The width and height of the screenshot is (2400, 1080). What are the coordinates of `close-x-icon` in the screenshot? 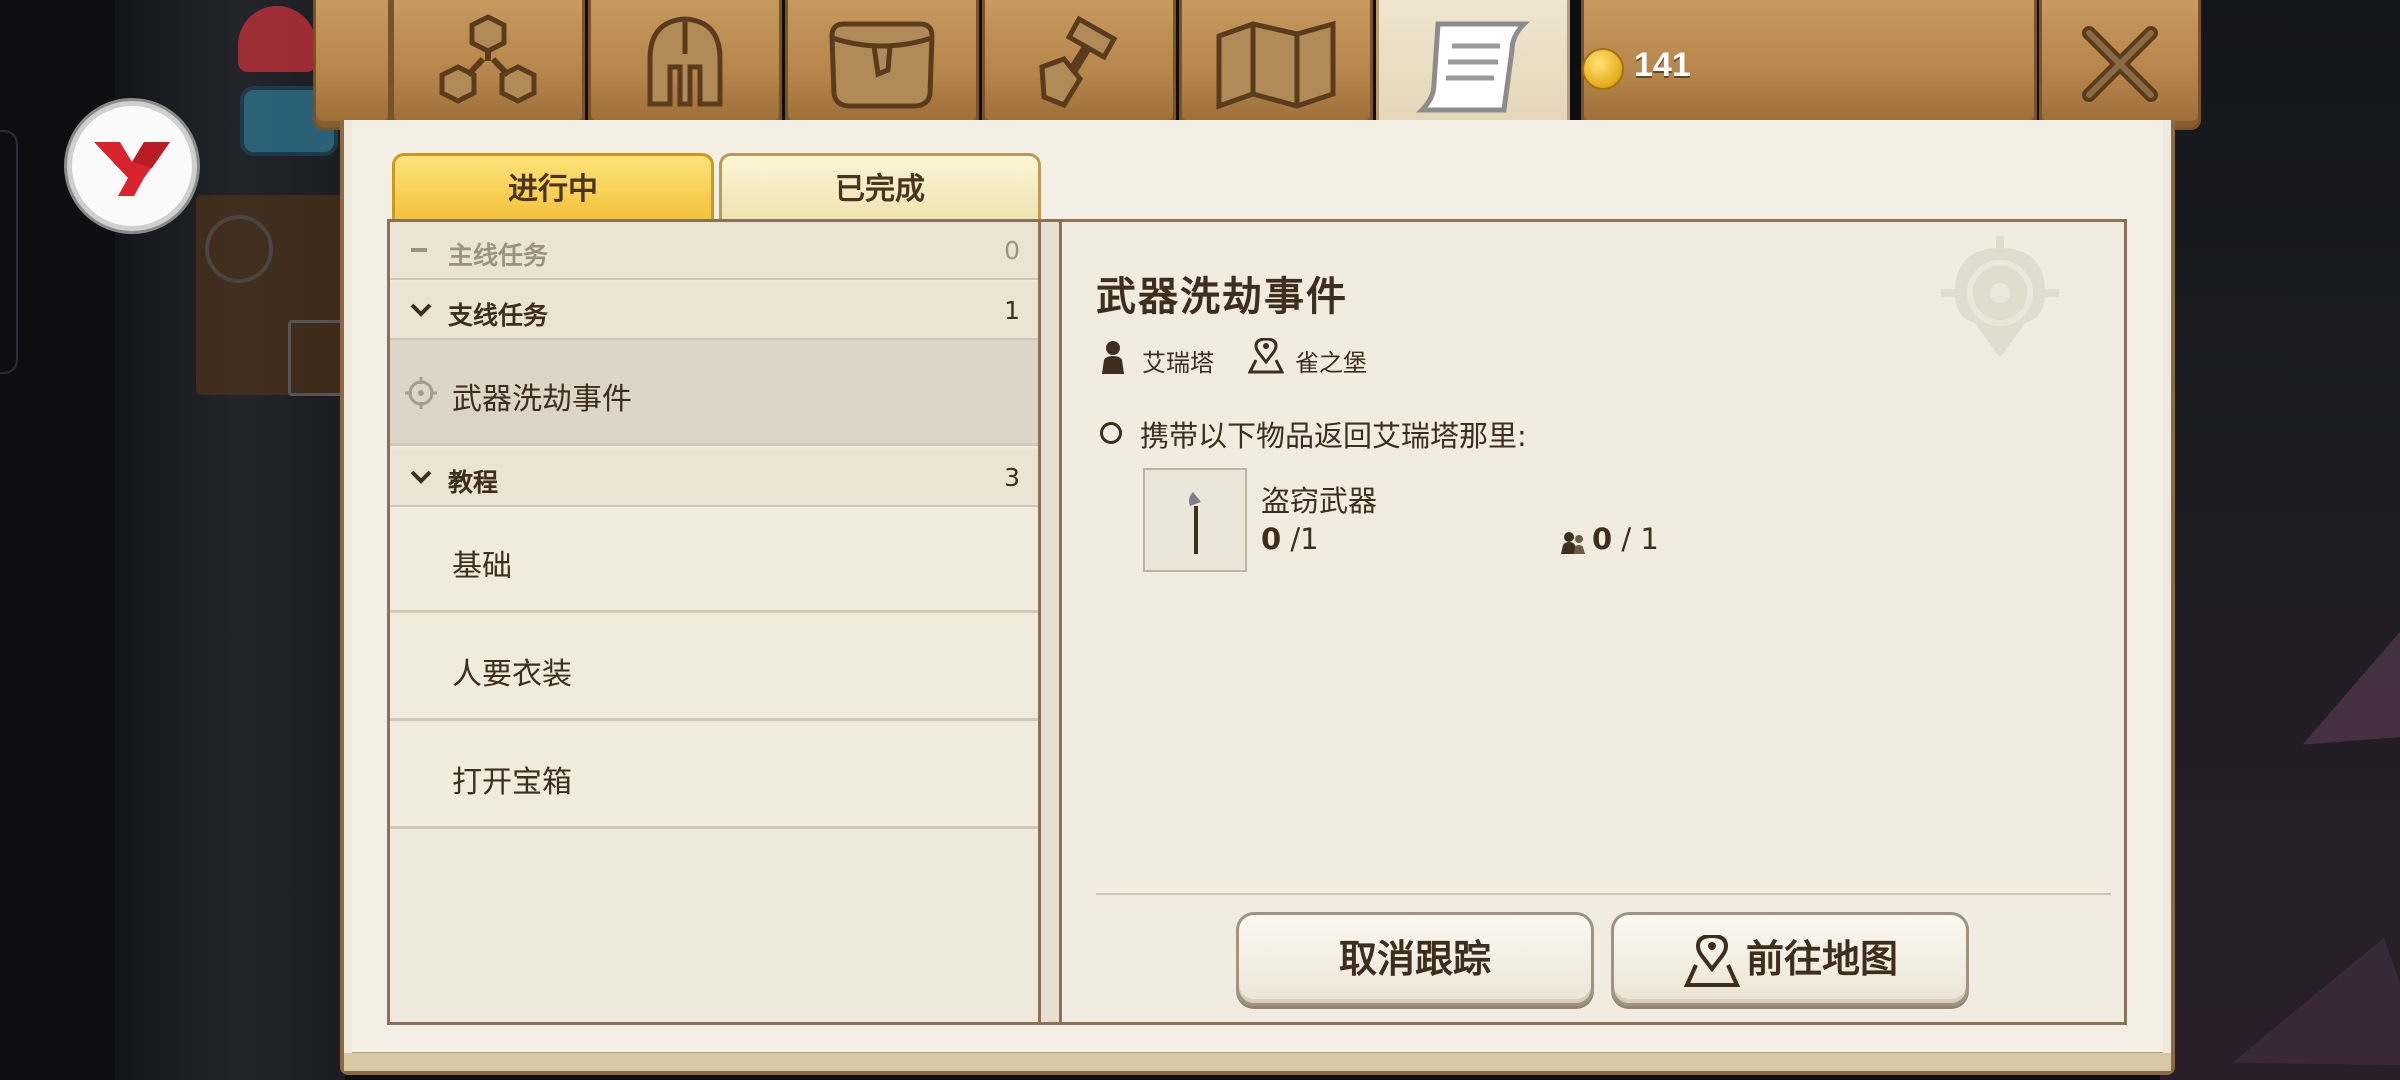 It's located at (2120, 63).